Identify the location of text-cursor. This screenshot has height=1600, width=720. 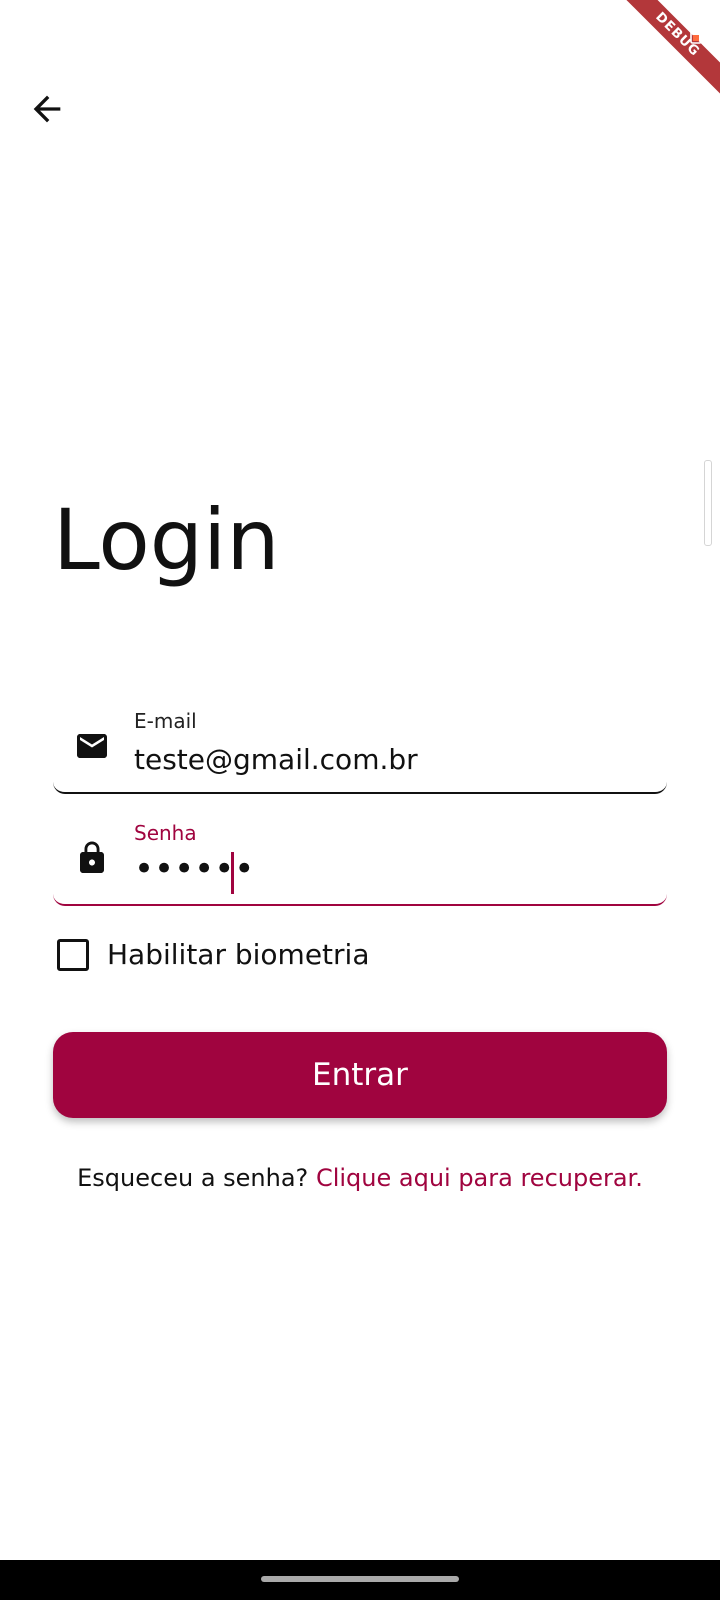
(232, 873).